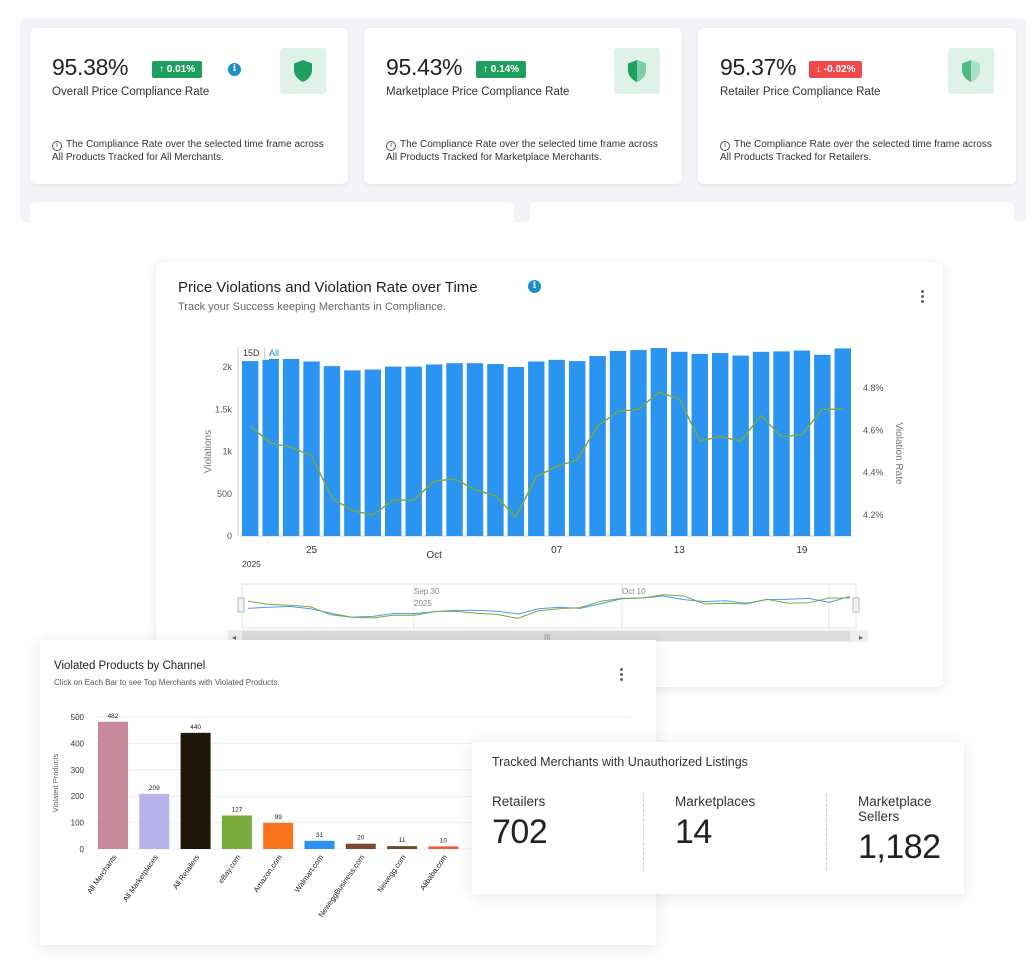  What do you see at coordinates (361, 838) in the screenshot?
I see `bar-value-label: 20` at bounding box center [361, 838].